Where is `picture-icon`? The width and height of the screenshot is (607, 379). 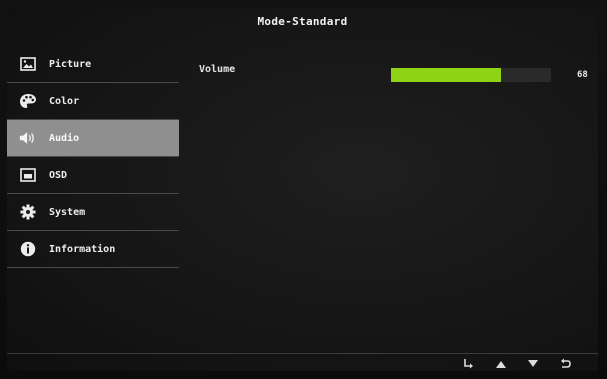 picture-icon is located at coordinates (28, 64).